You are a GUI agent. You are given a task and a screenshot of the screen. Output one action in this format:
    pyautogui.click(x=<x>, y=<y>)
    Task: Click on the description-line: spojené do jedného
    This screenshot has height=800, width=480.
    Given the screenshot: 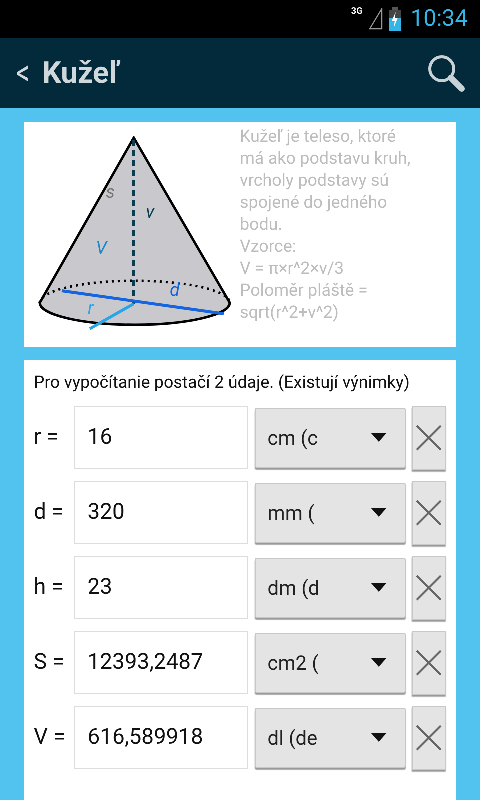 What is the action you would take?
    pyautogui.click(x=314, y=203)
    